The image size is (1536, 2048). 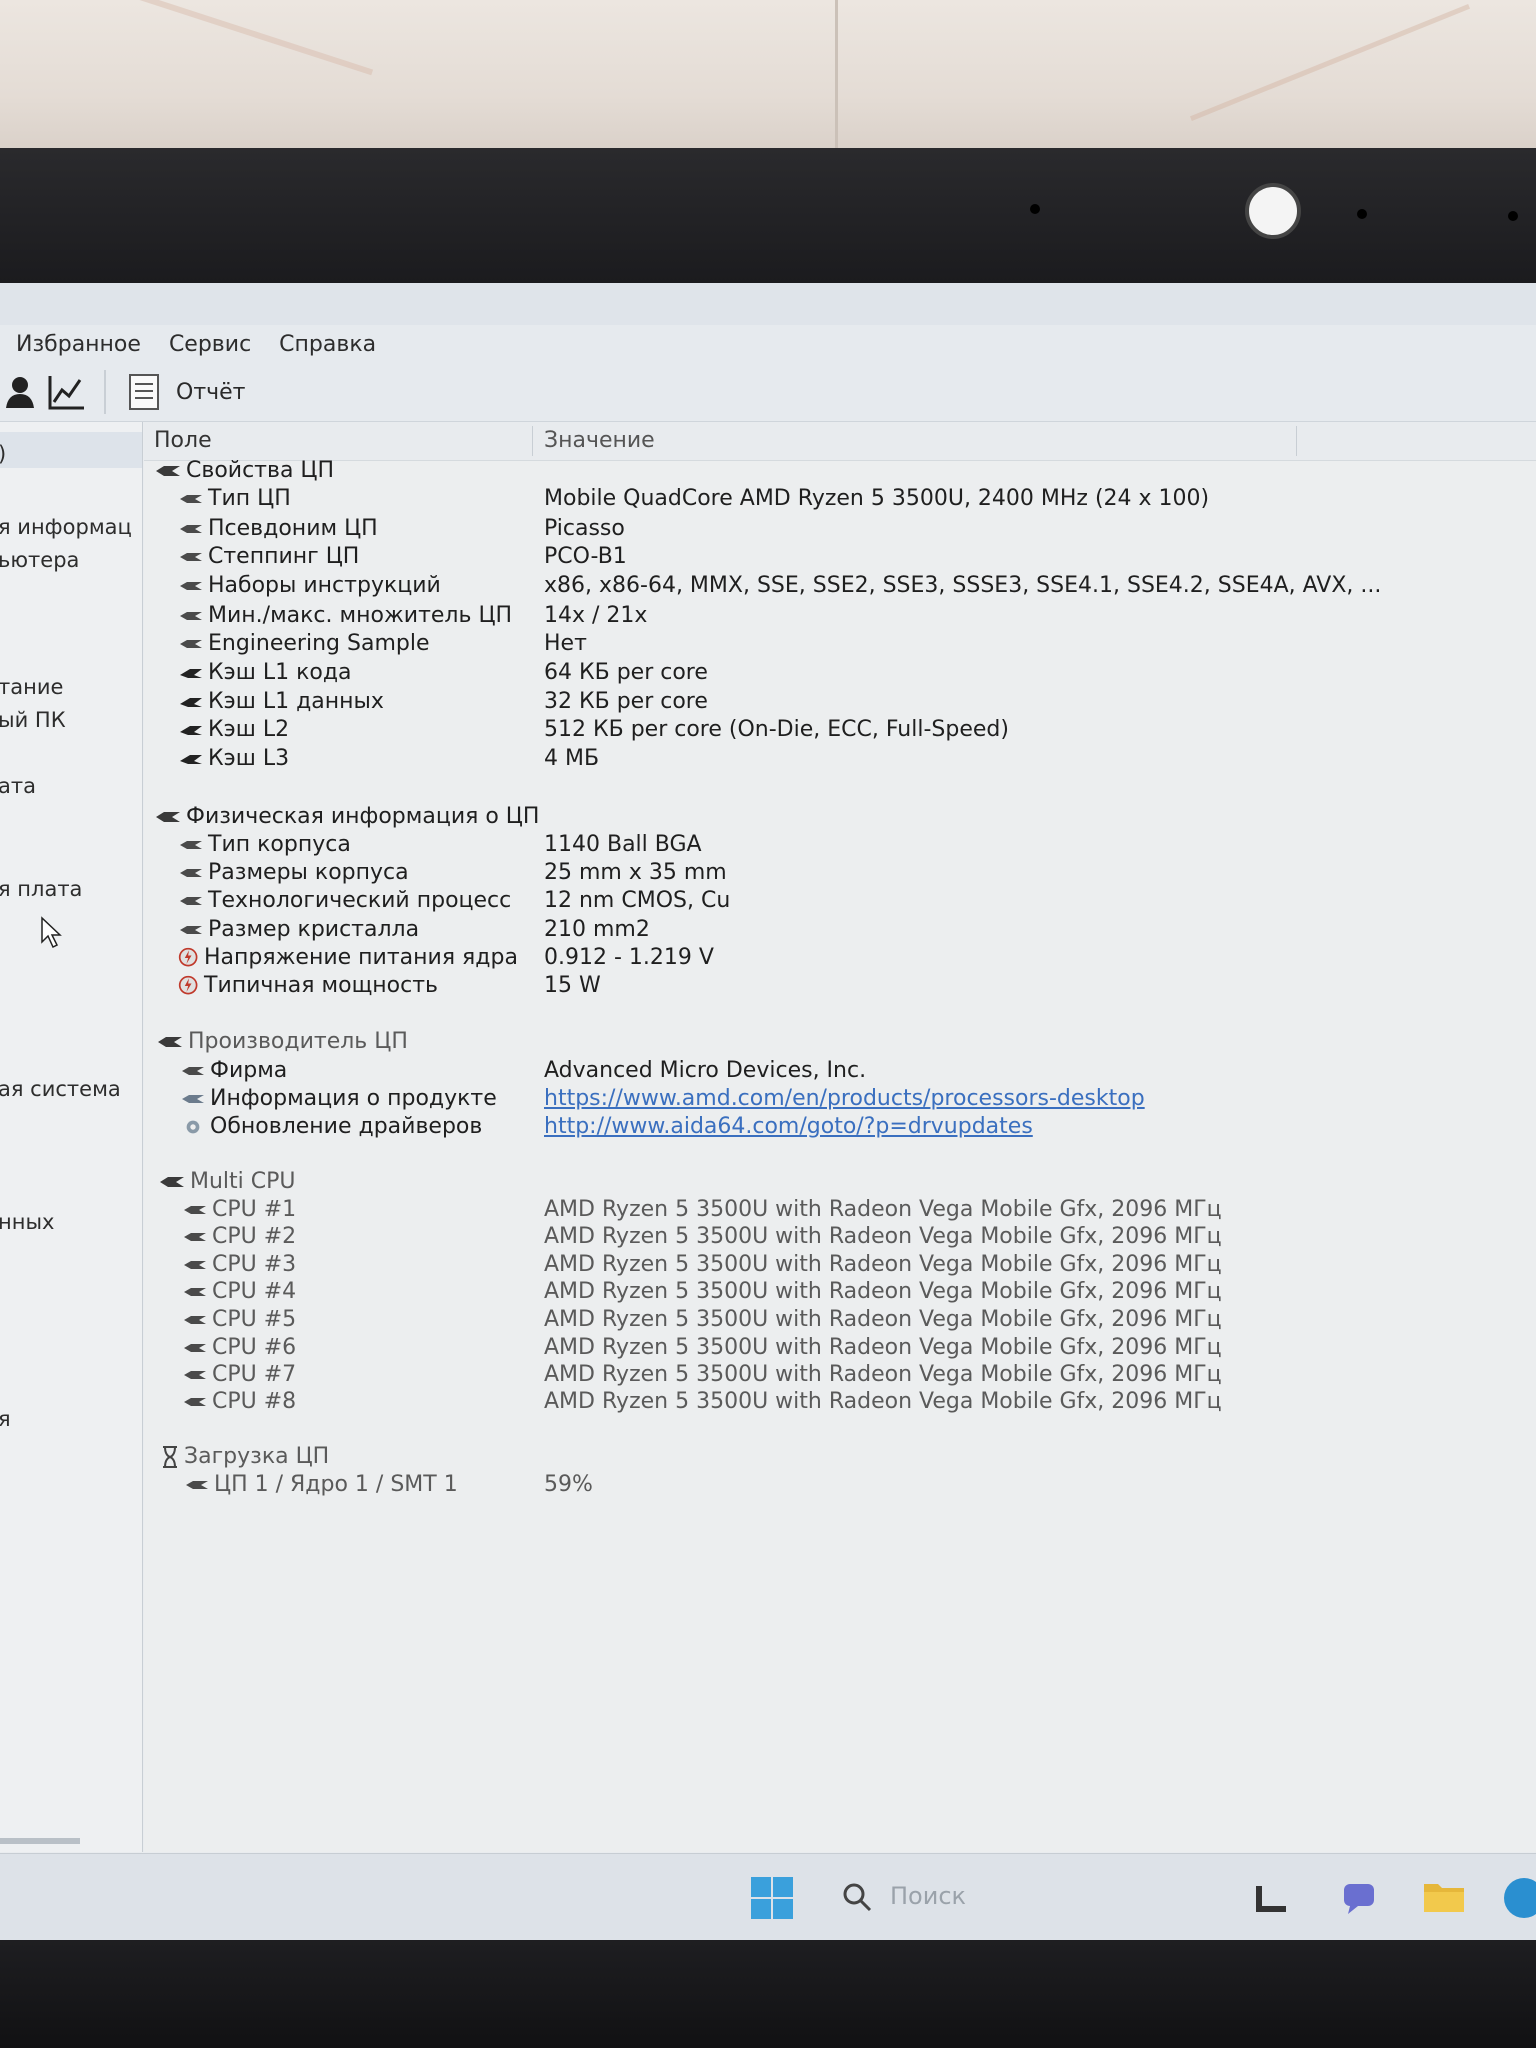 What do you see at coordinates (840, 986) in the screenshot?
I see `table-row: Типичная мощность 15 W` at bounding box center [840, 986].